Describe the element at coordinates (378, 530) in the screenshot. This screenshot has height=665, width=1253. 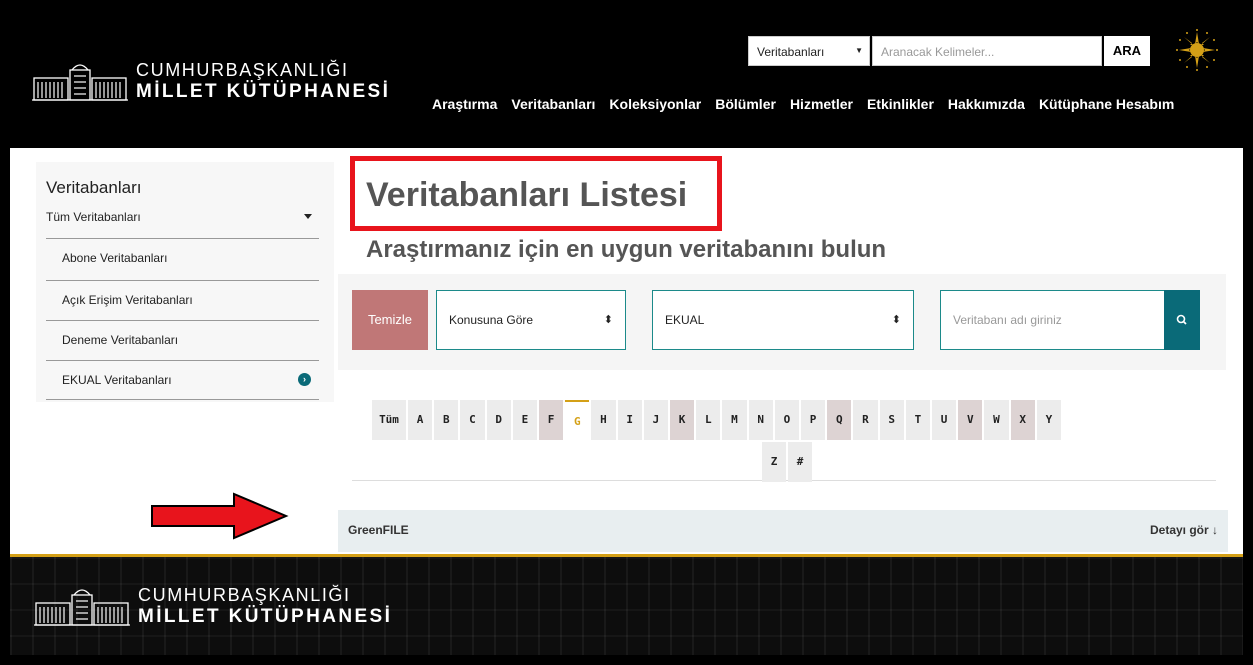
I see `result-name: GreenFILE` at that location.